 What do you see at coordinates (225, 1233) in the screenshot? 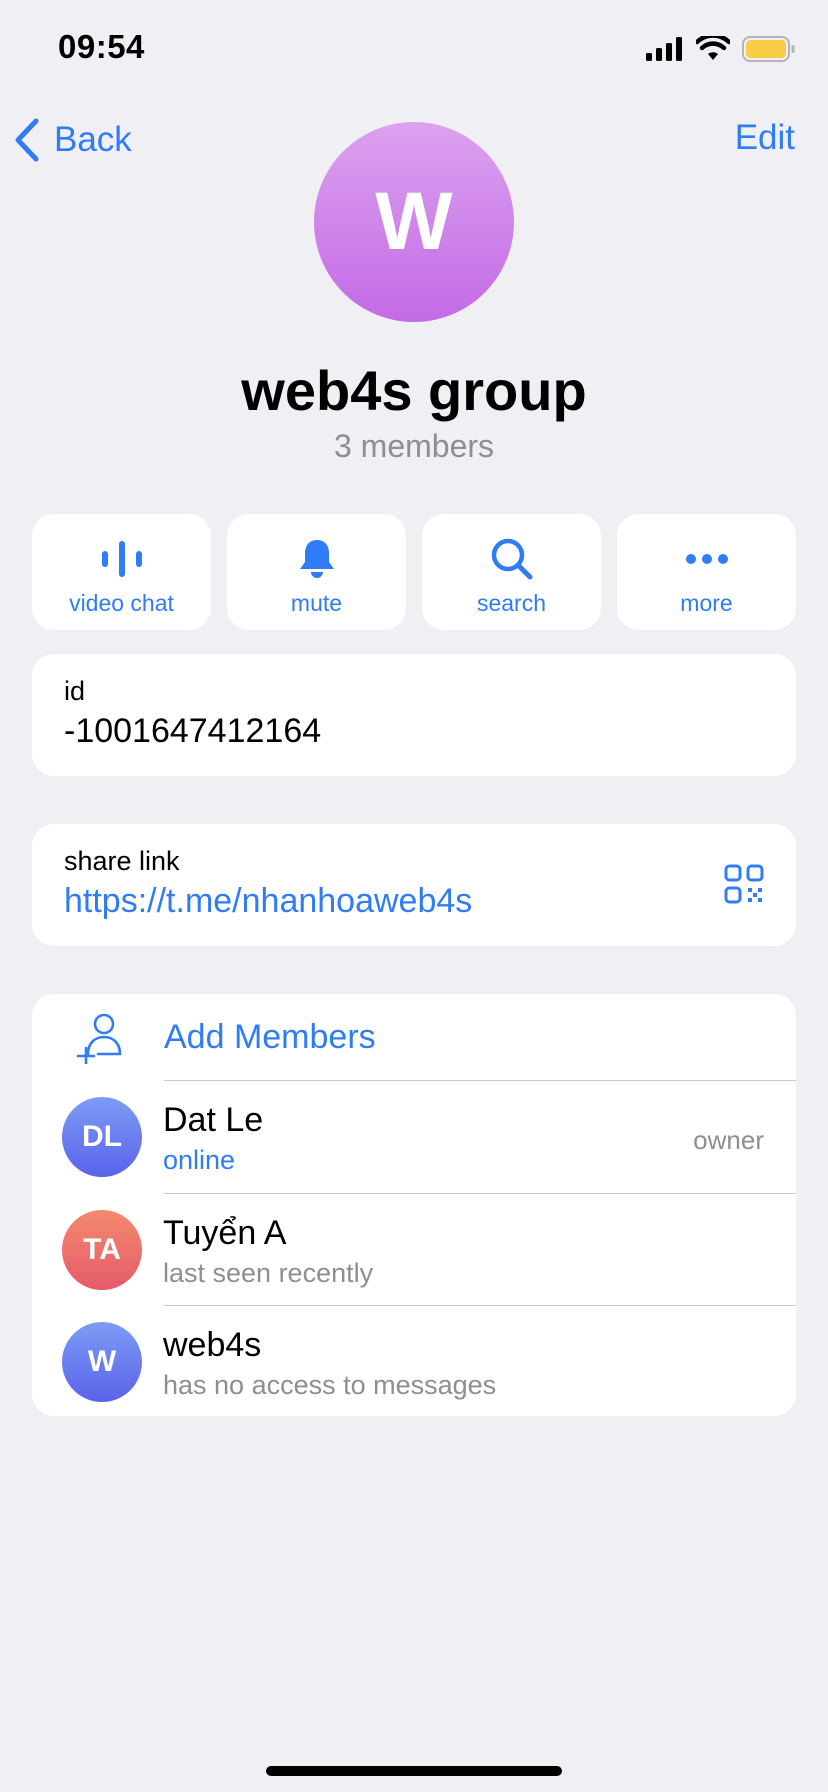
I see `member-name: Tuyển A` at bounding box center [225, 1233].